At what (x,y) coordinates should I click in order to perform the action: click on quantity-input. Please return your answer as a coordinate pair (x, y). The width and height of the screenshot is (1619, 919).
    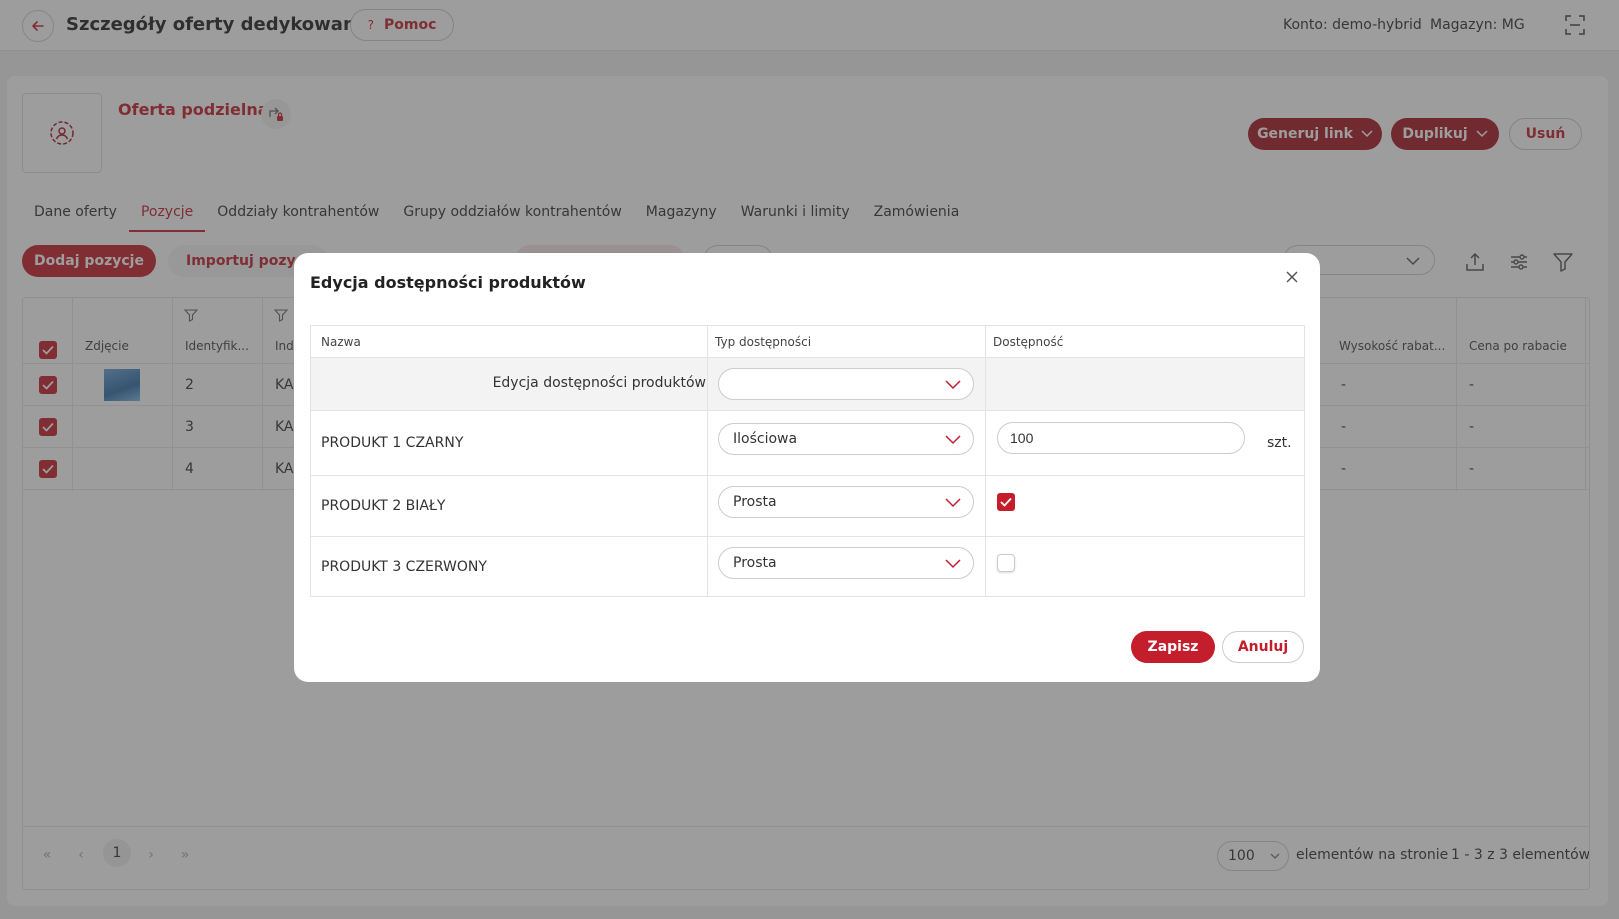
    Looking at the image, I should click on (1121, 438).